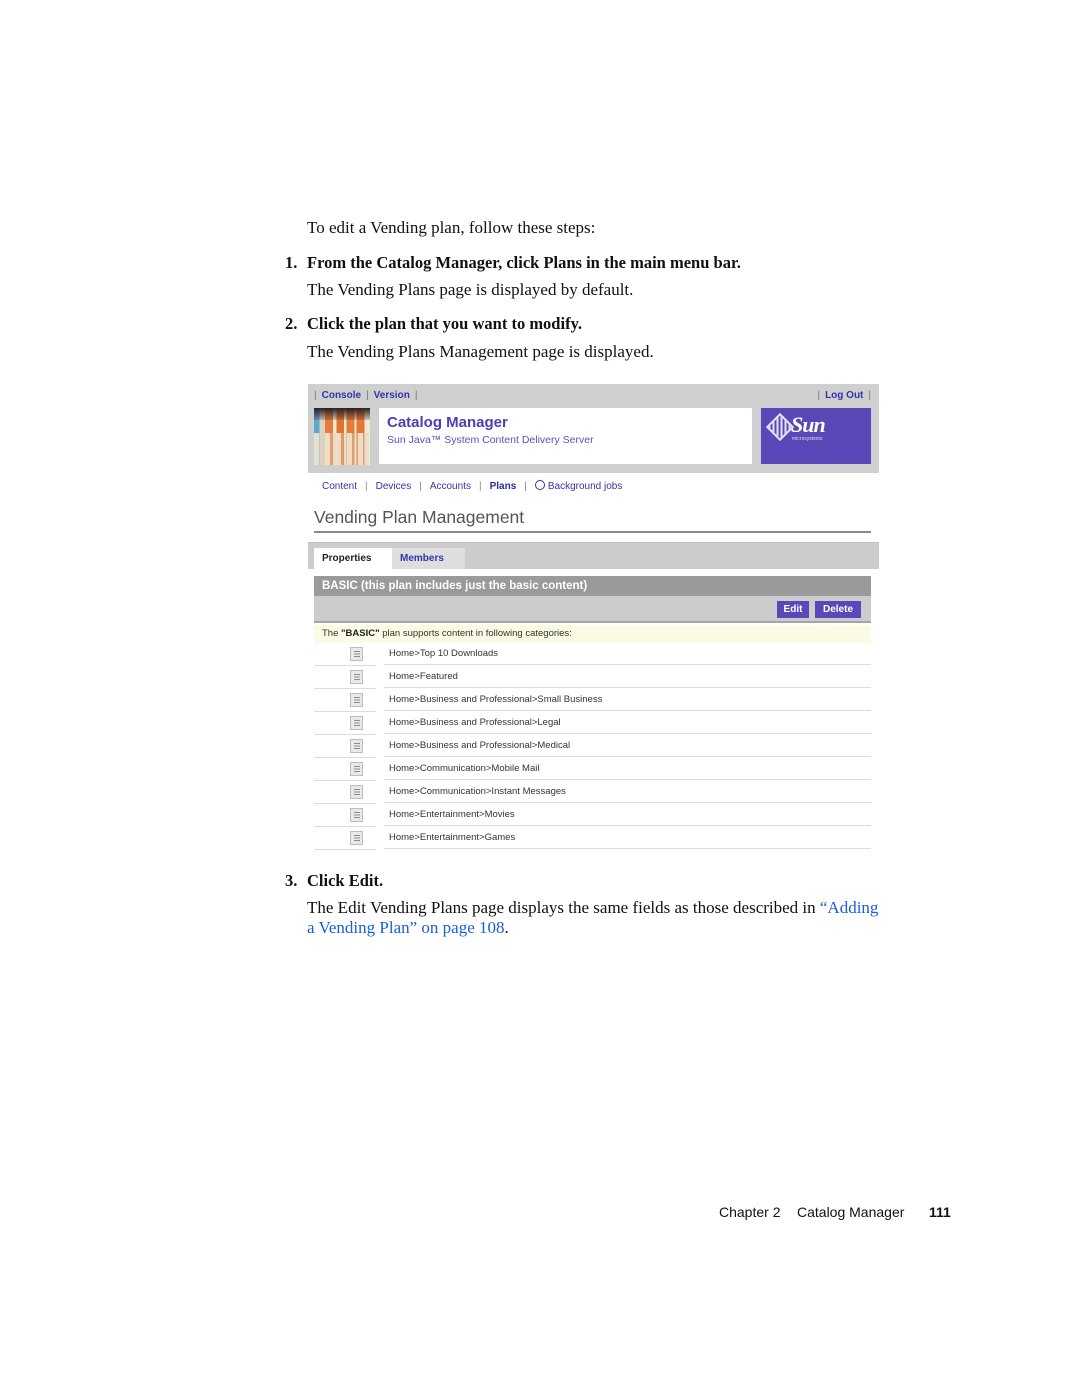 The height and width of the screenshot is (1397, 1080). I want to click on sun-logo-subtext: microsystems, so click(807, 439).